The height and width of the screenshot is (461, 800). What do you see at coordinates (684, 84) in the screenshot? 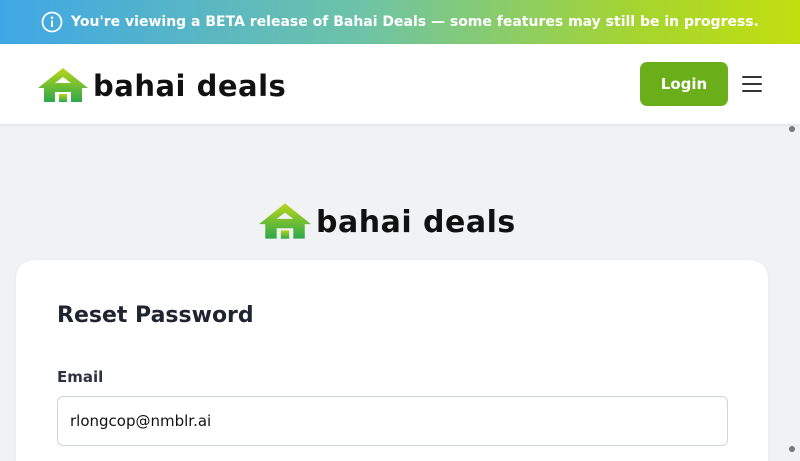
I see `login-button: Login` at bounding box center [684, 84].